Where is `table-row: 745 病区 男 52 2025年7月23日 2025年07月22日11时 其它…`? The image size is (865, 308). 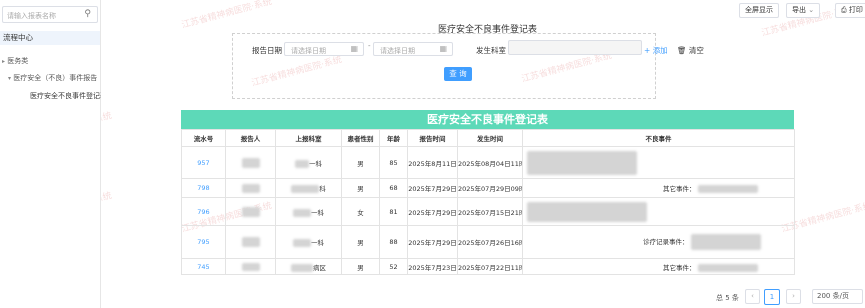
table-row: 745 病区 男 52 2025年7月23日 2025年07月22日11时 其它… is located at coordinates (488, 266).